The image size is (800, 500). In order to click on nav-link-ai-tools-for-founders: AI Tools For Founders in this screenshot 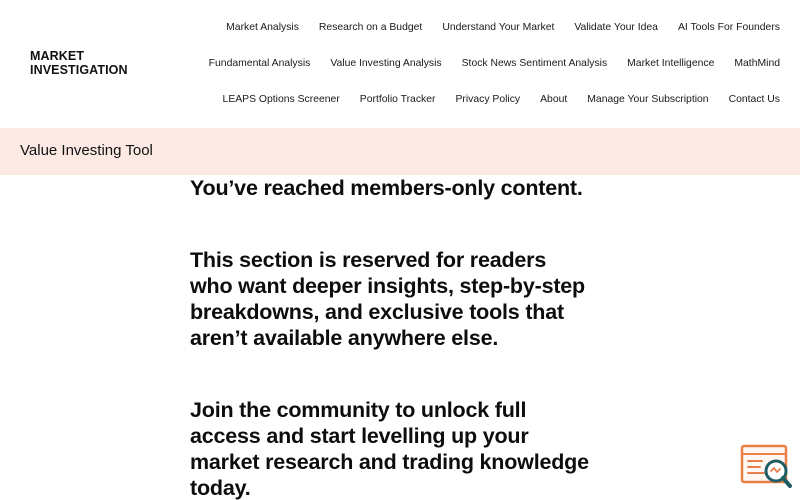, I will do `click(729, 28)`.